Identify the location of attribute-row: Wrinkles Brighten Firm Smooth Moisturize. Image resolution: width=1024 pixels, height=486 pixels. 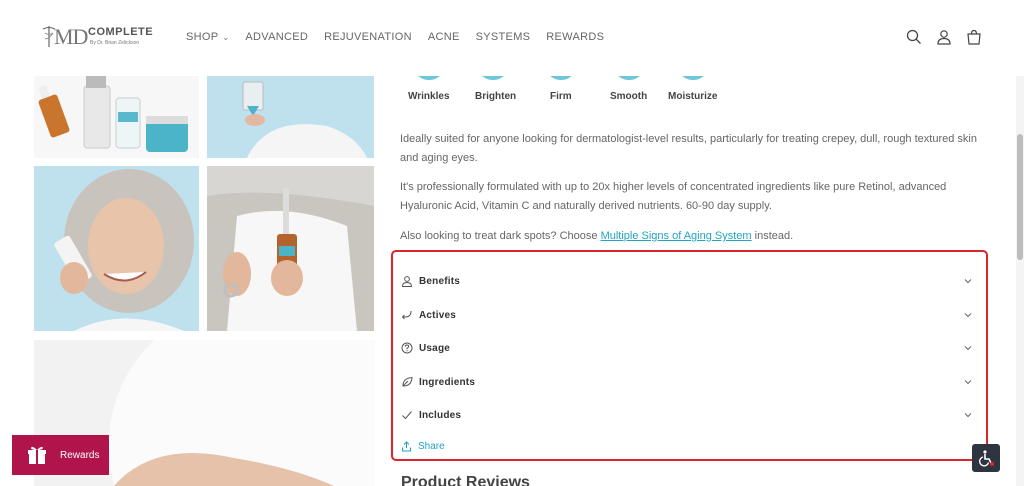
(565, 84).